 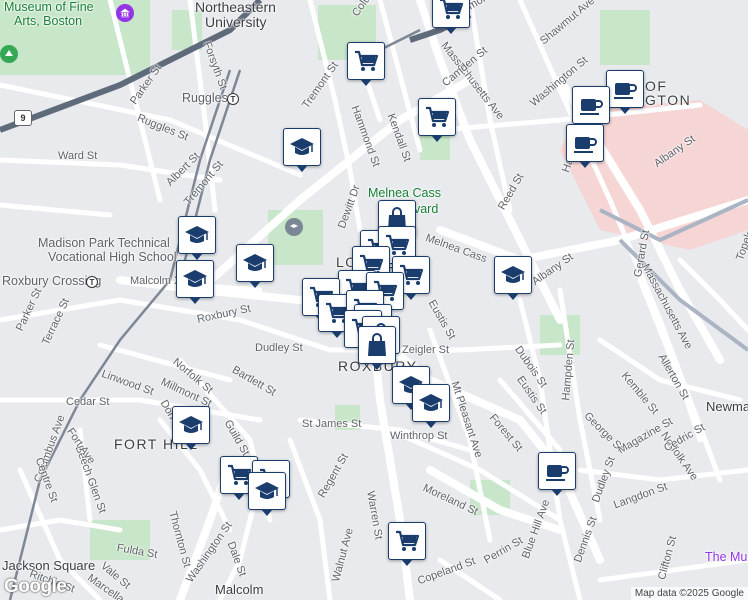 I want to click on street-label: Dudley St, so click(x=279, y=348).